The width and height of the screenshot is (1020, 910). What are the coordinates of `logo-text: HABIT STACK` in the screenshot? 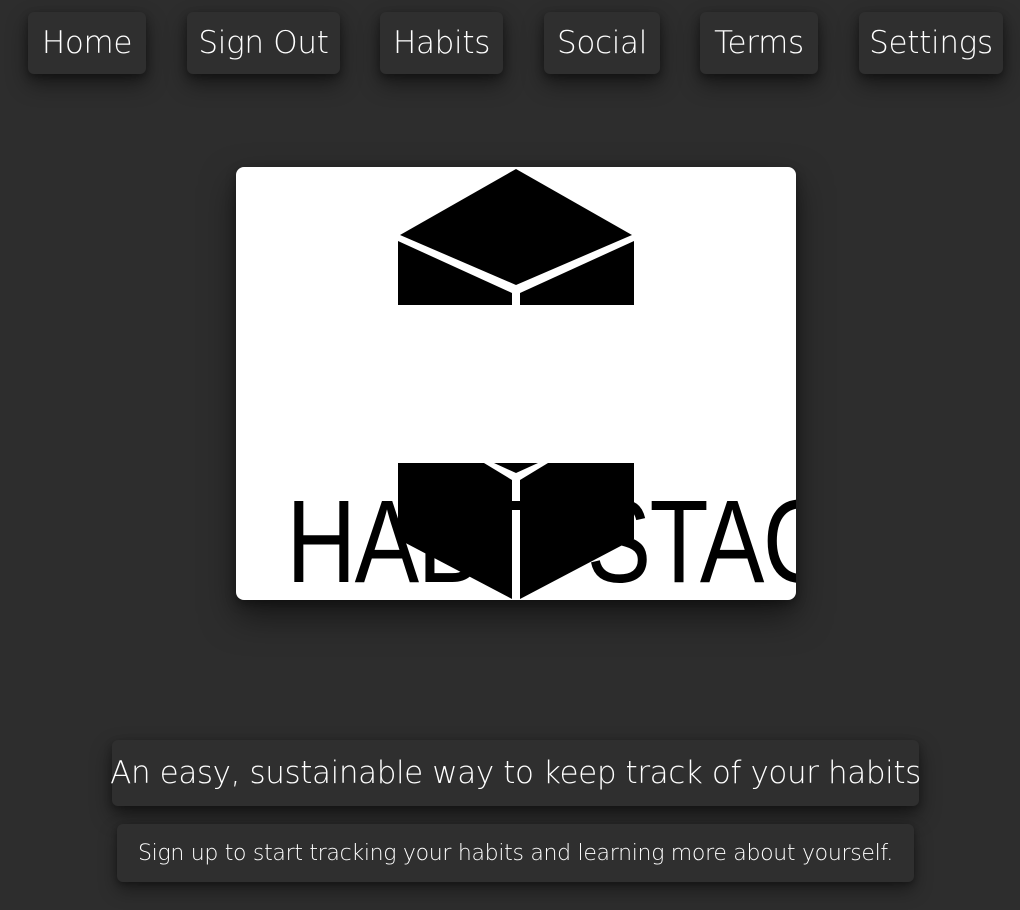 It's located at (541, 538).